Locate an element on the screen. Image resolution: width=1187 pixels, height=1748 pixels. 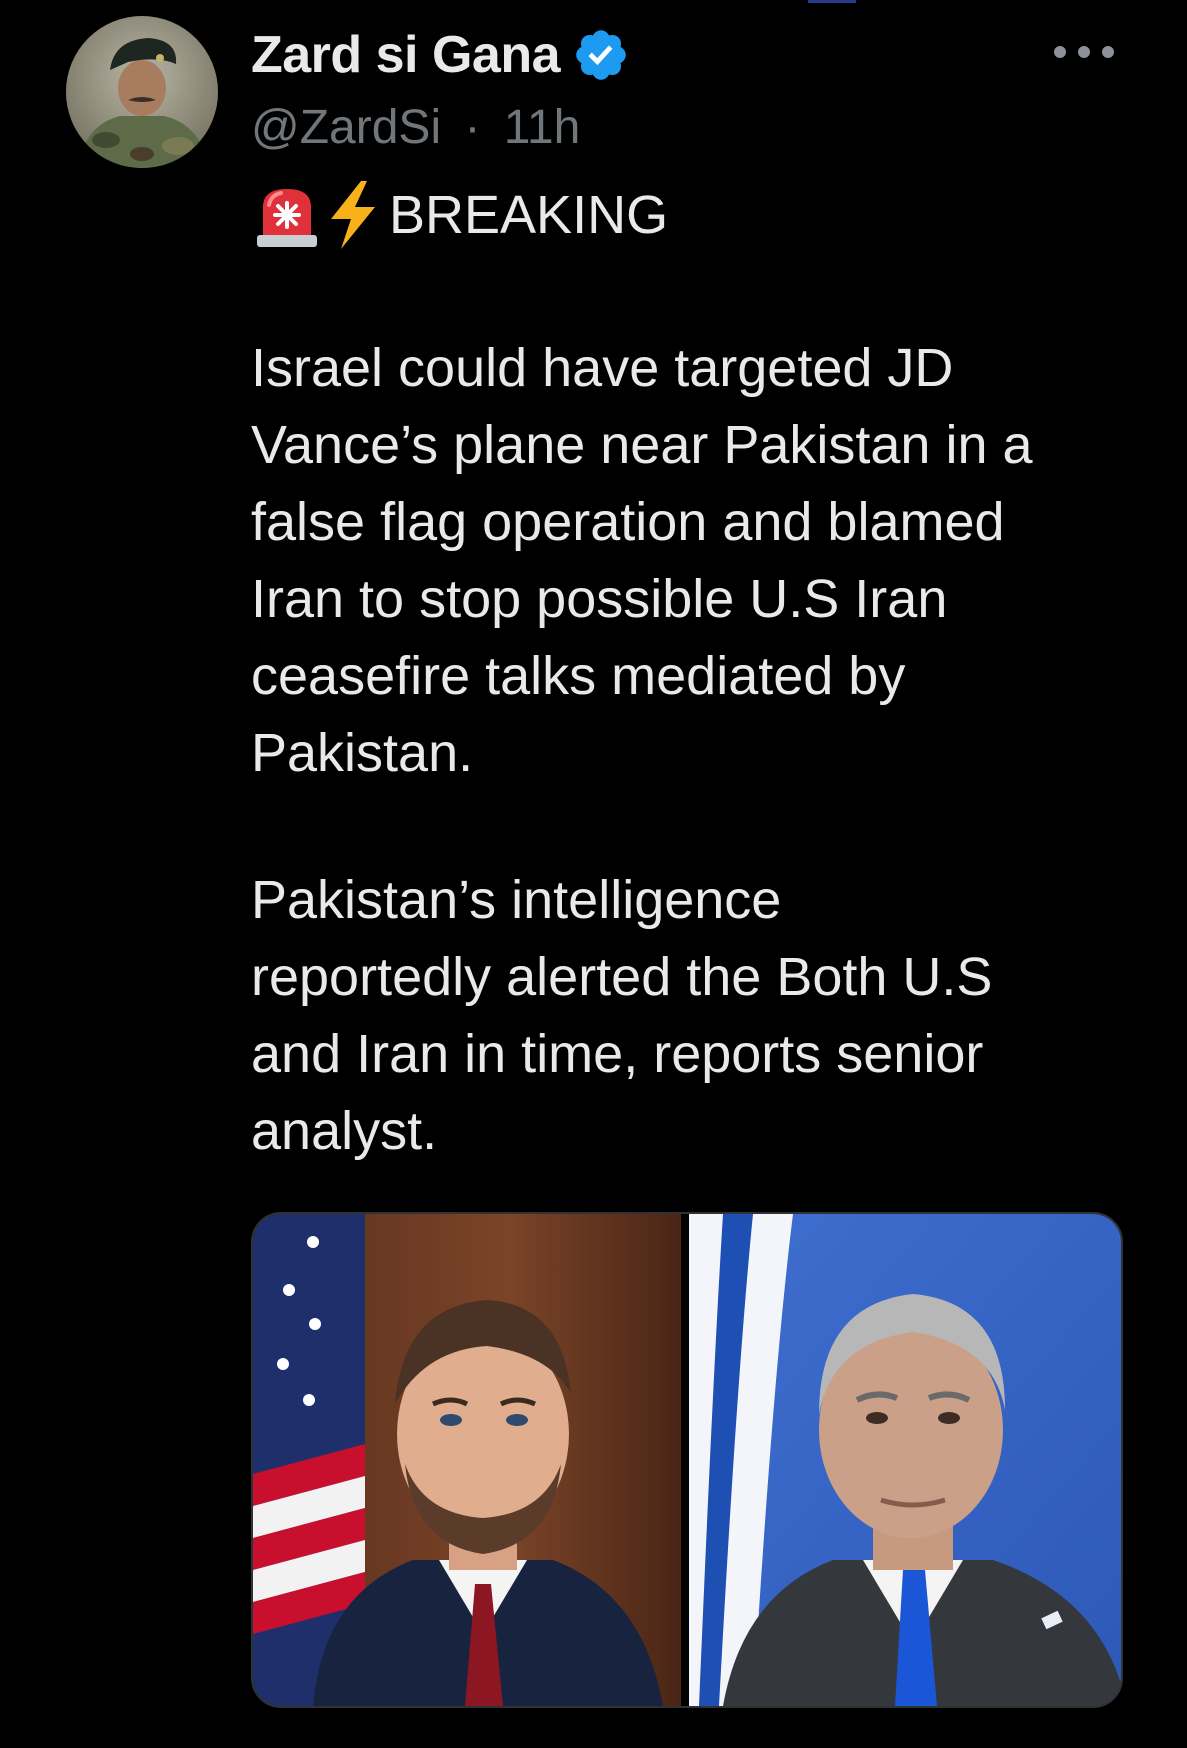
verified-badge-icon is located at coordinates (601, 55).